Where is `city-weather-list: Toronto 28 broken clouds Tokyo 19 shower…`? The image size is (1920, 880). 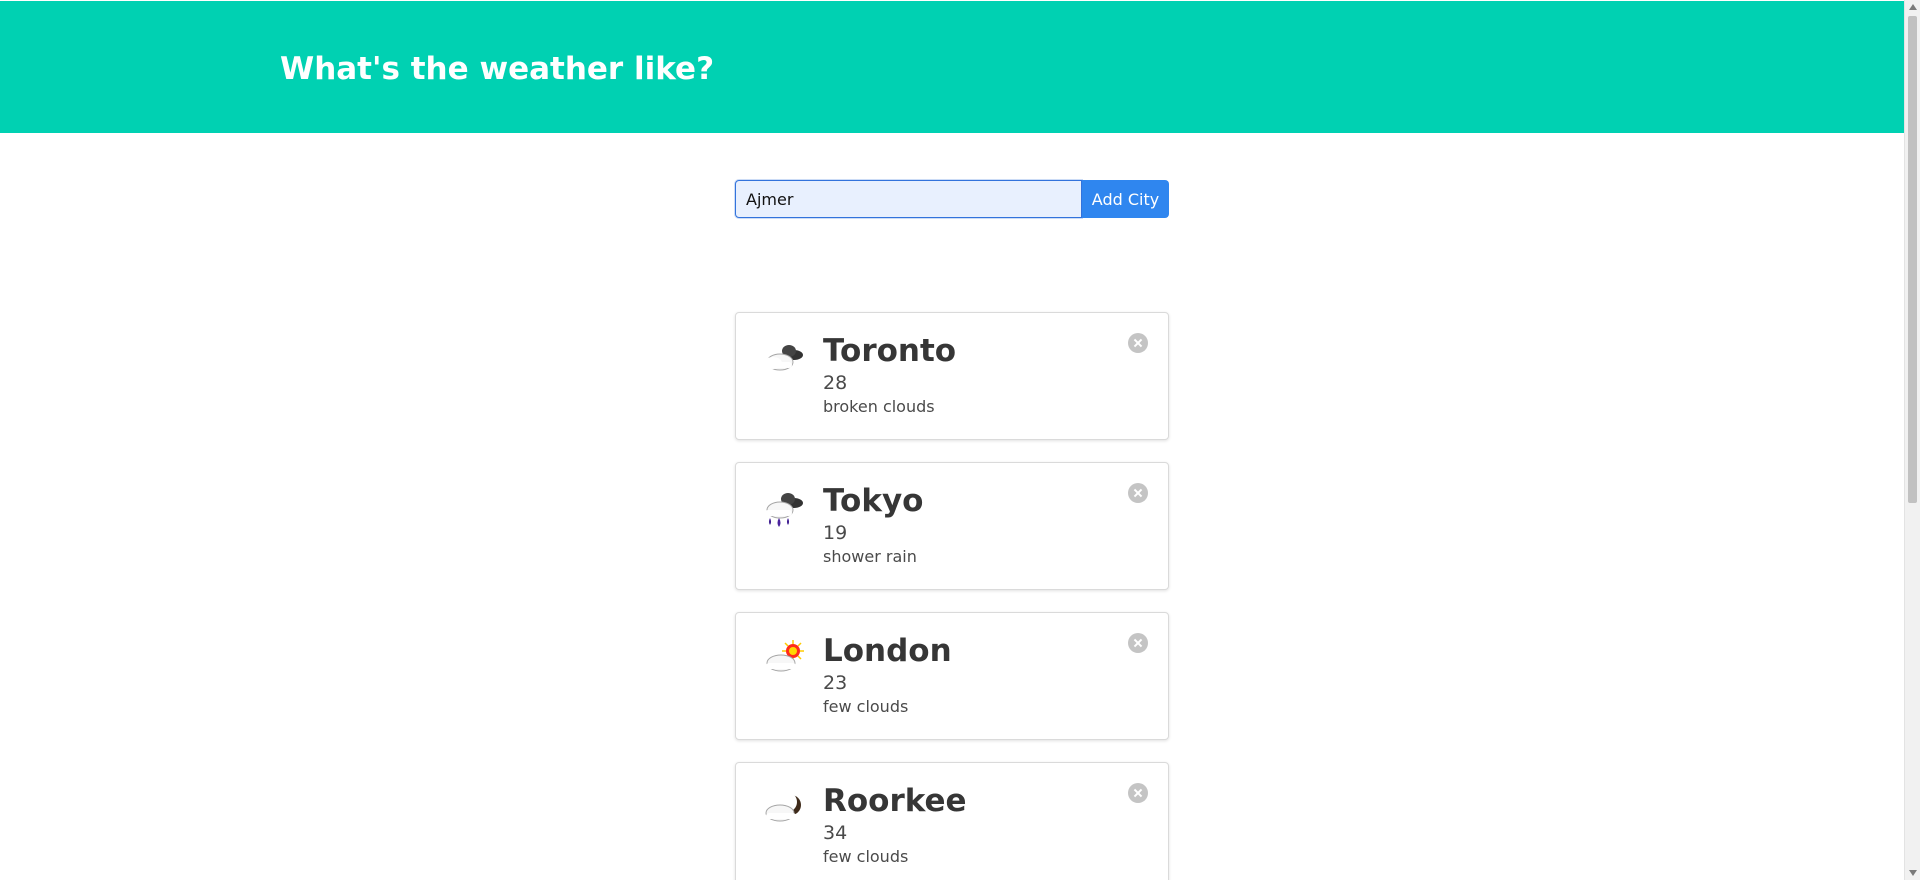 city-weather-list: Toronto 28 broken clouds Tokyo 19 shower… is located at coordinates (952, 596).